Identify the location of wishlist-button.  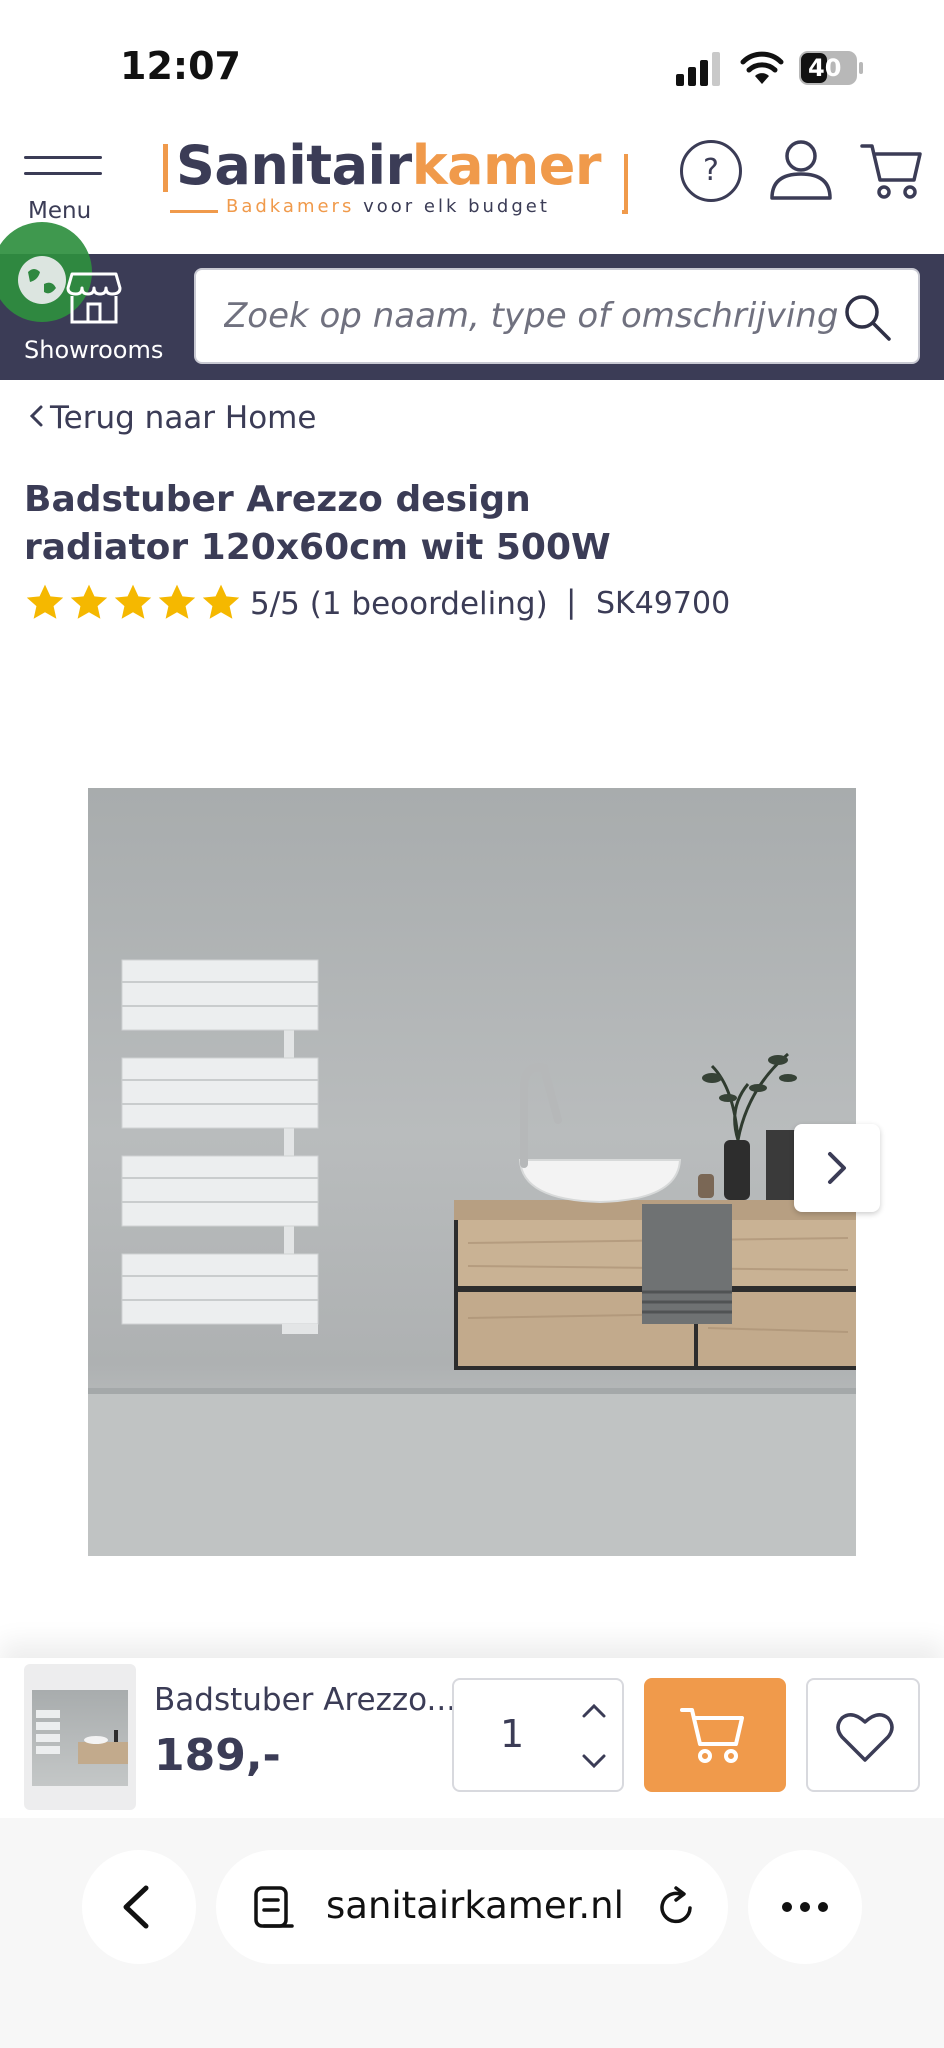
(863, 1735).